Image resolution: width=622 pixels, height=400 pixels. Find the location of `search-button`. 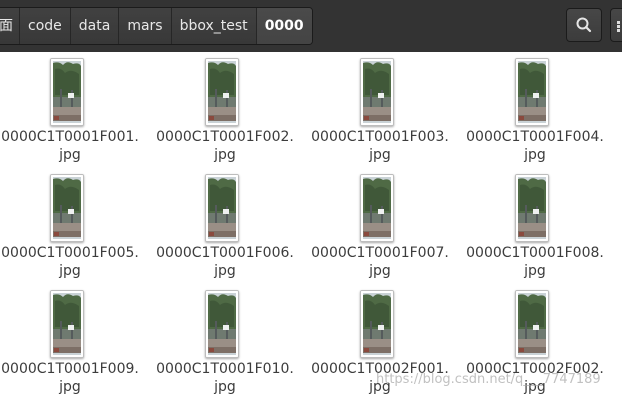

search-button is located at coordinates (584, 25).